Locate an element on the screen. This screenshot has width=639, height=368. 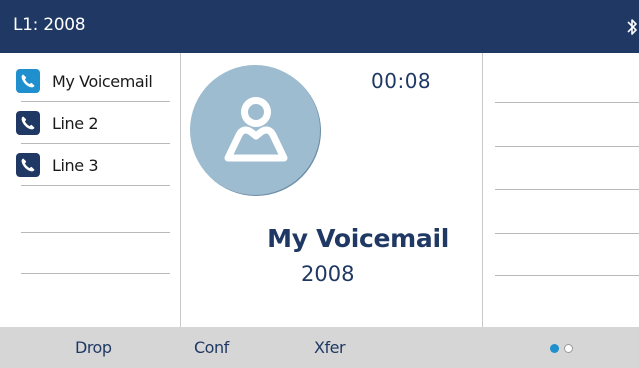
contact-avatar-icon is located at coordinates (256, 129).